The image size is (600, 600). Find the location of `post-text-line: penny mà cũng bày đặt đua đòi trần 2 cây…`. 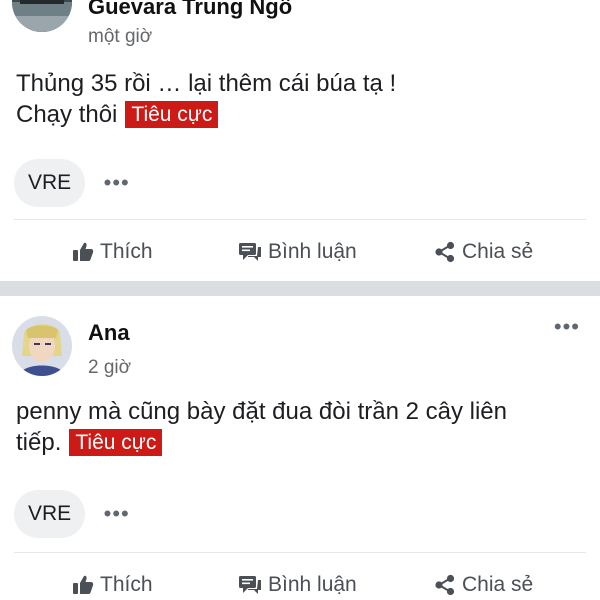

post-text-line: penny mà cũng bày đặt đua đòi trần 2 cây… is located at coordinates (261, 411).